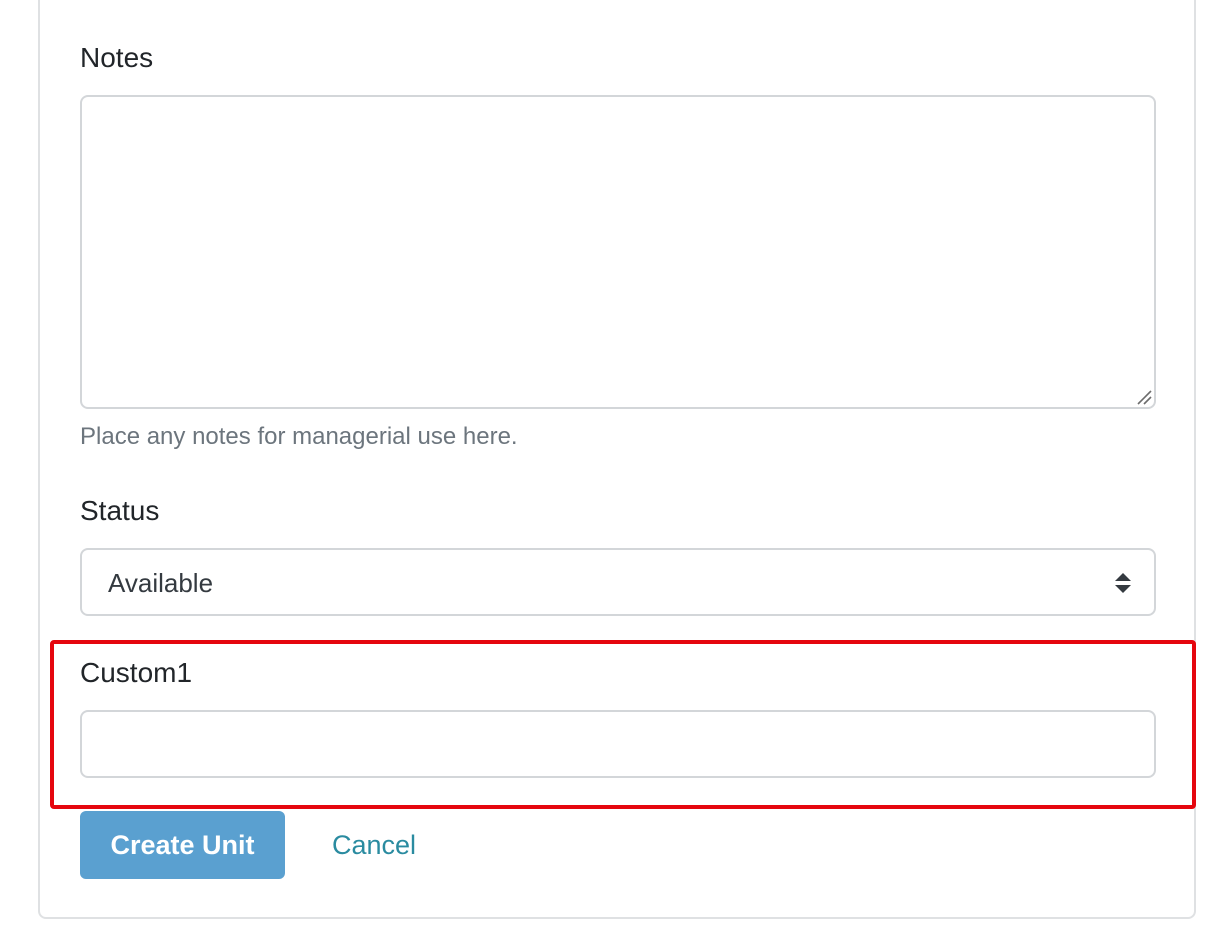  Describe the element at coordinates (120, 510) in the screenshot. I see `status-label: Status` at that location.